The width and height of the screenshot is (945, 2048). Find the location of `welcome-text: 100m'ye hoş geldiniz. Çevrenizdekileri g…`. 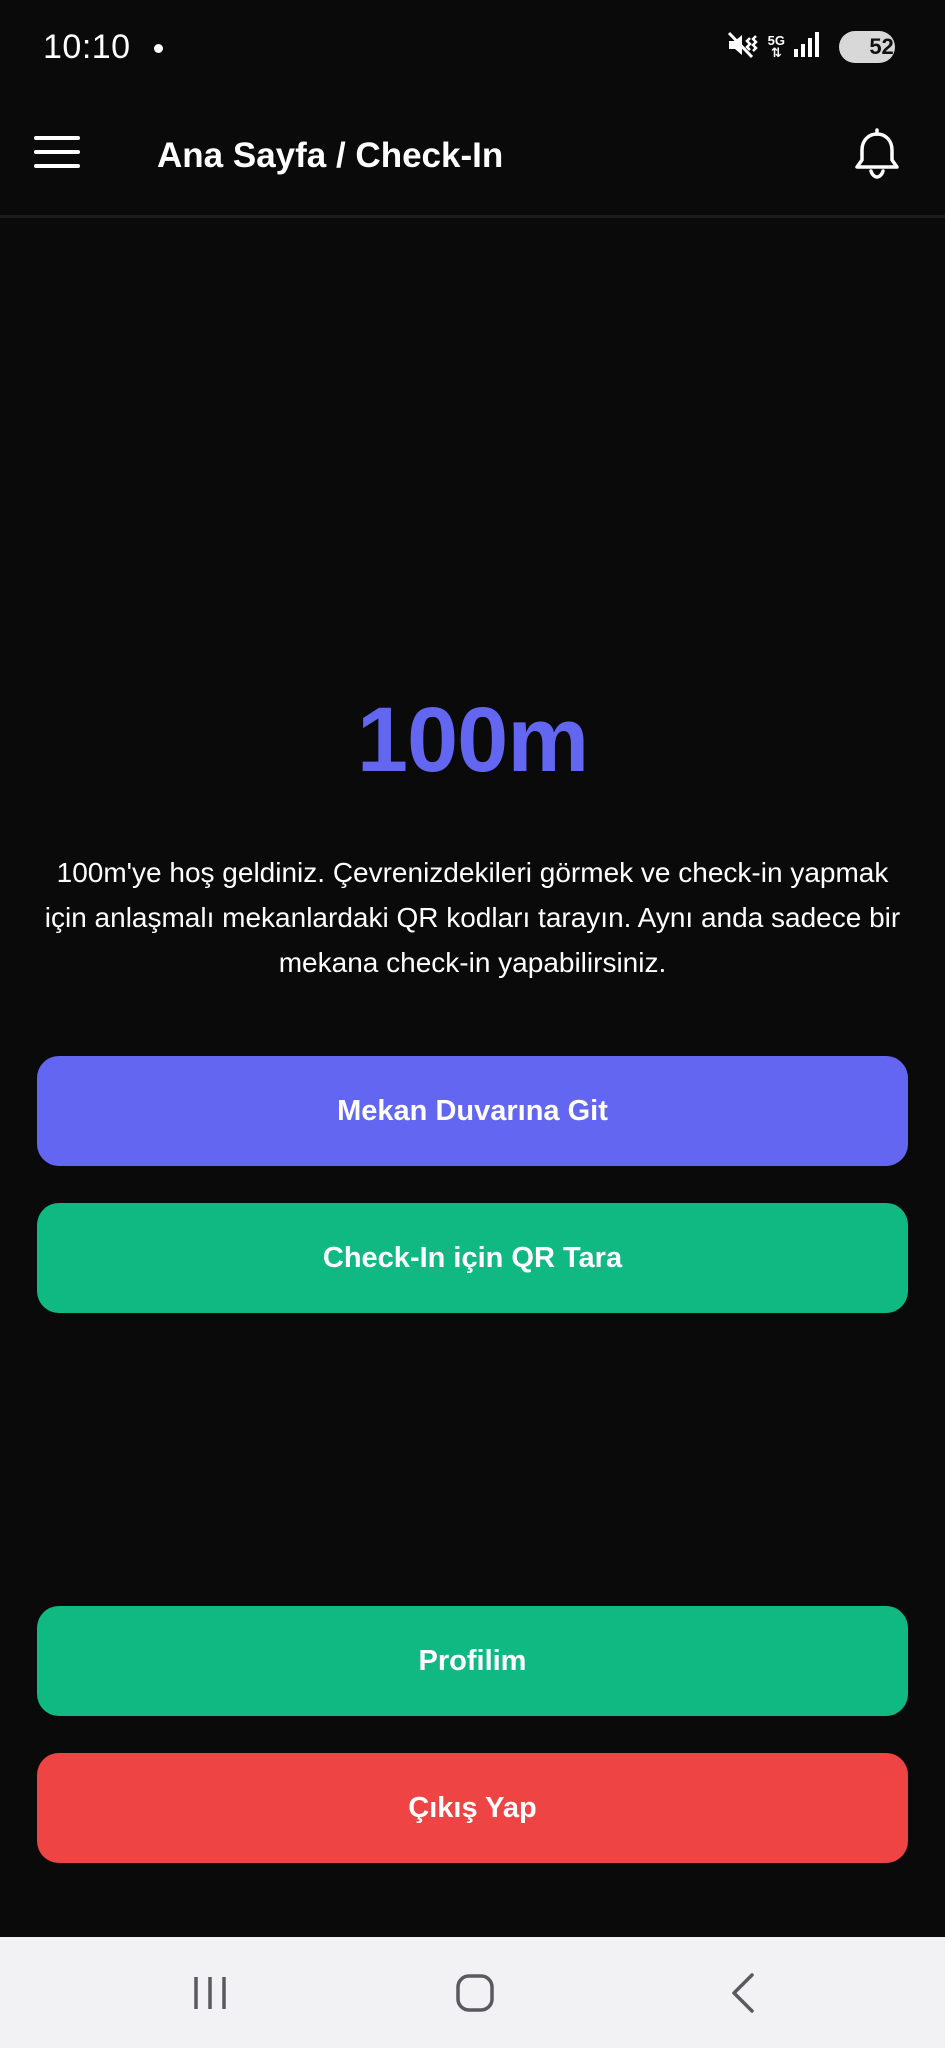

welcome-text: 100m'ye hoş geldiniz. Çevrenizdekileri g… is located at coordinates (472, 917).